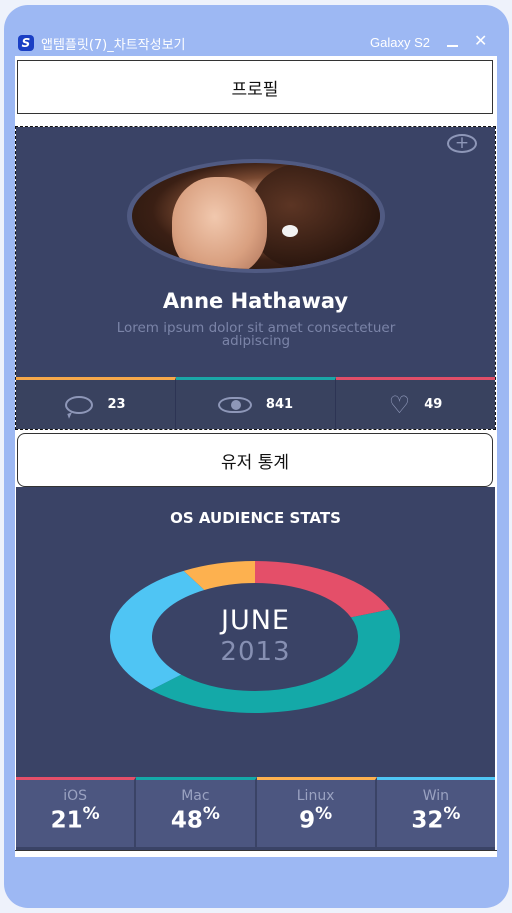  I want to click on device-label: Galaxy S2, so click(400, 42).